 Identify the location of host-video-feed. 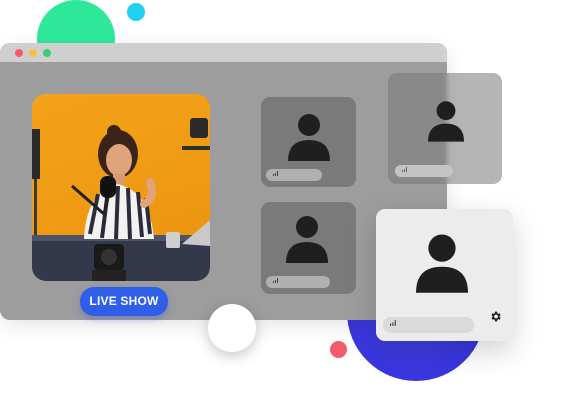
(121, 187).